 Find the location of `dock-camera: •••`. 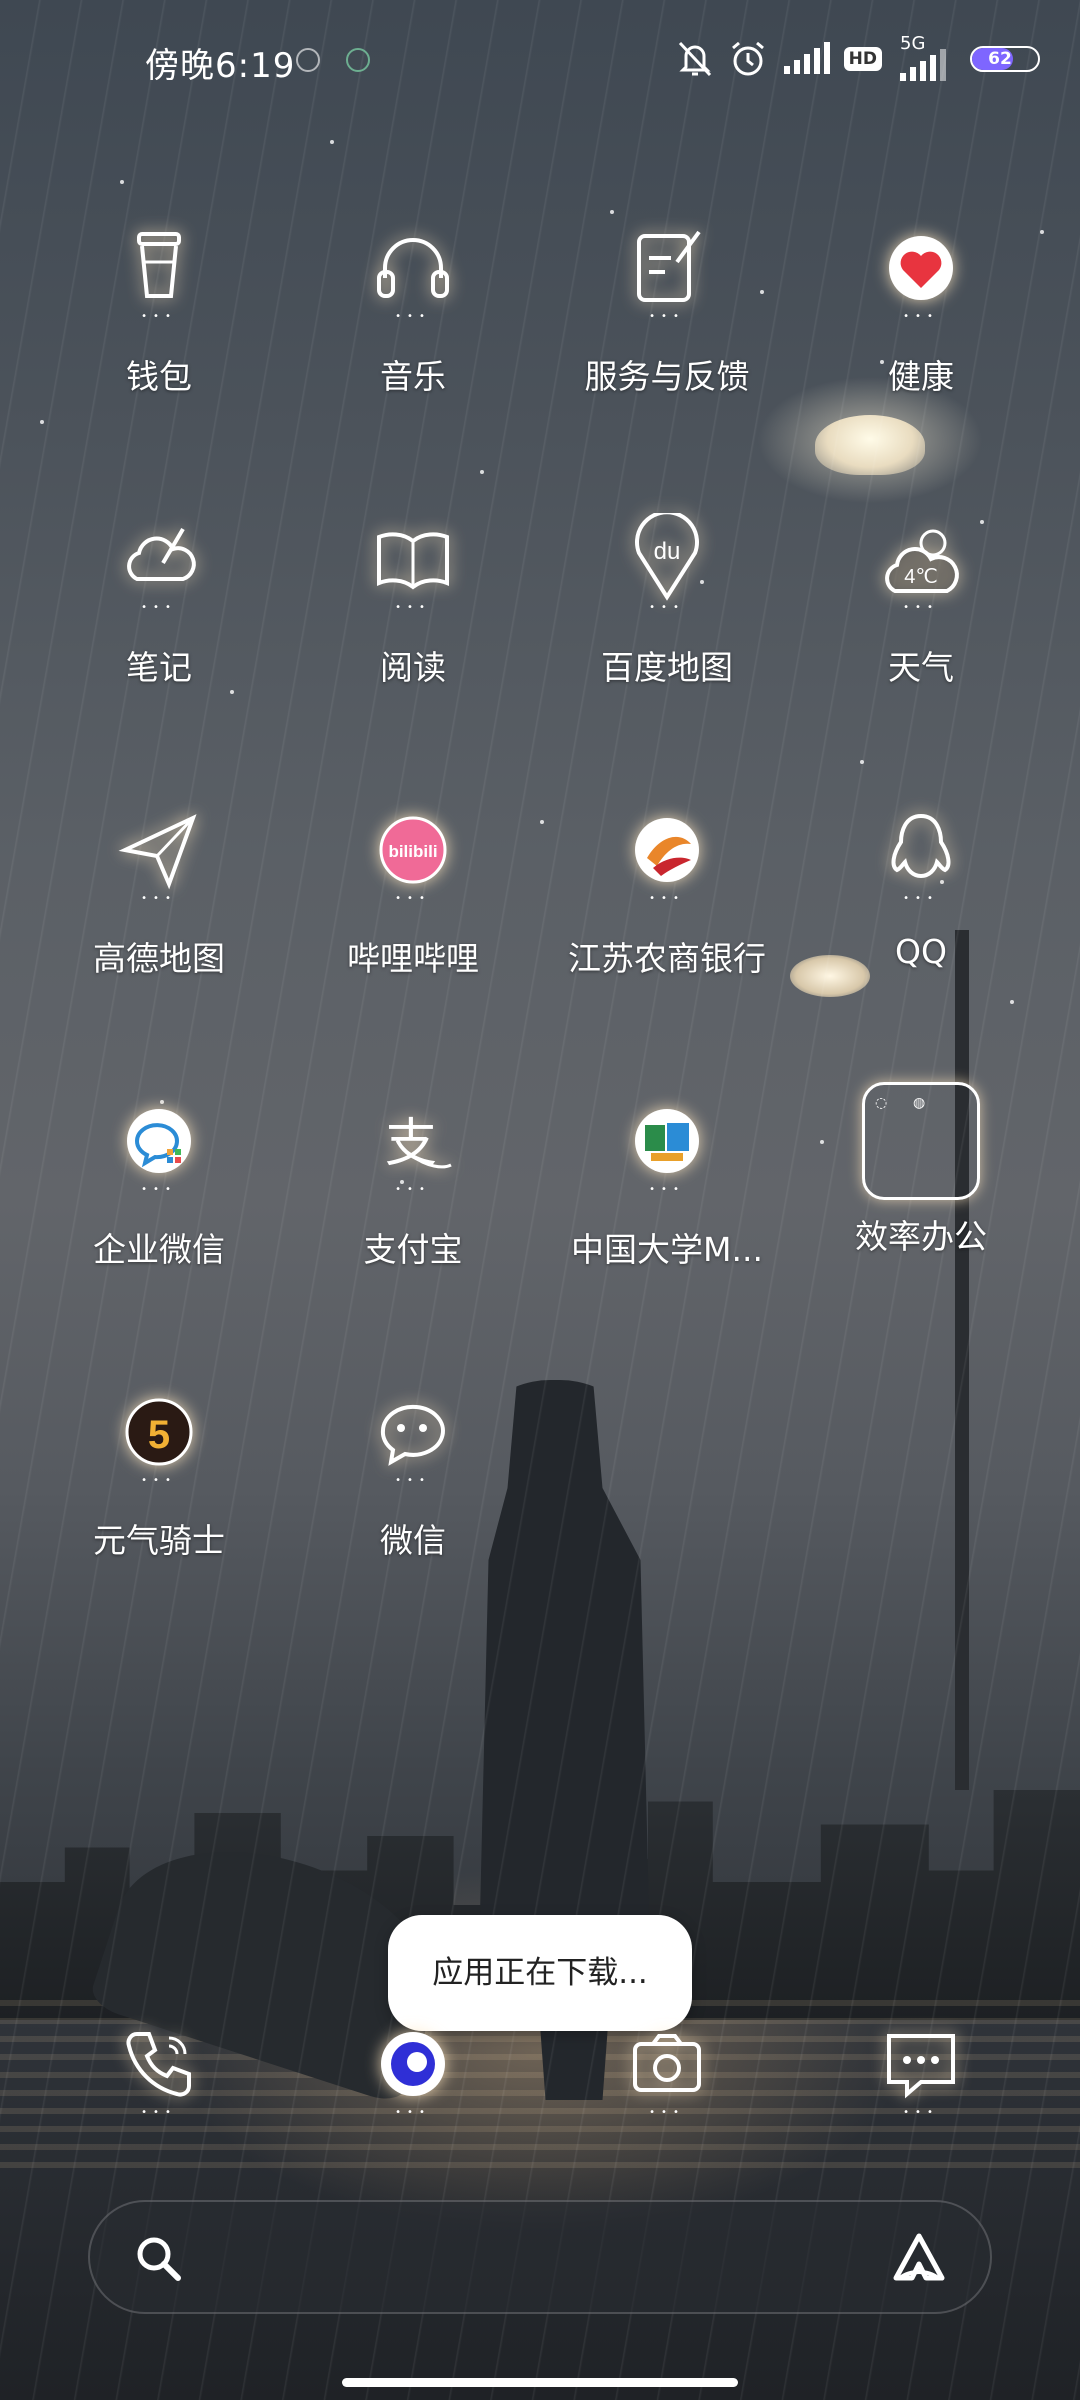

dock-camera: ••• is located at coordinates (667, 2069).